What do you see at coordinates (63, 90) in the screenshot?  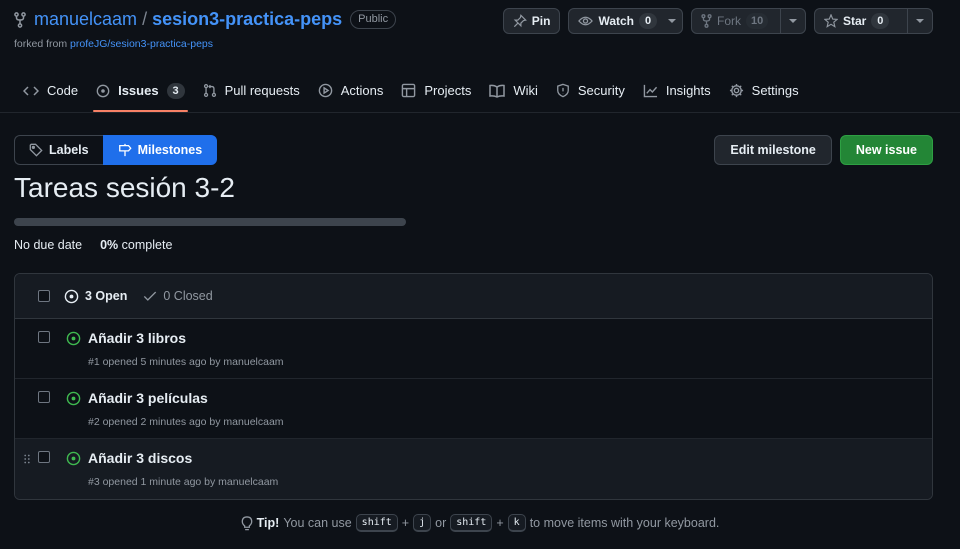 I see `tab-code-label: Code` at bounding box center [63, 90].